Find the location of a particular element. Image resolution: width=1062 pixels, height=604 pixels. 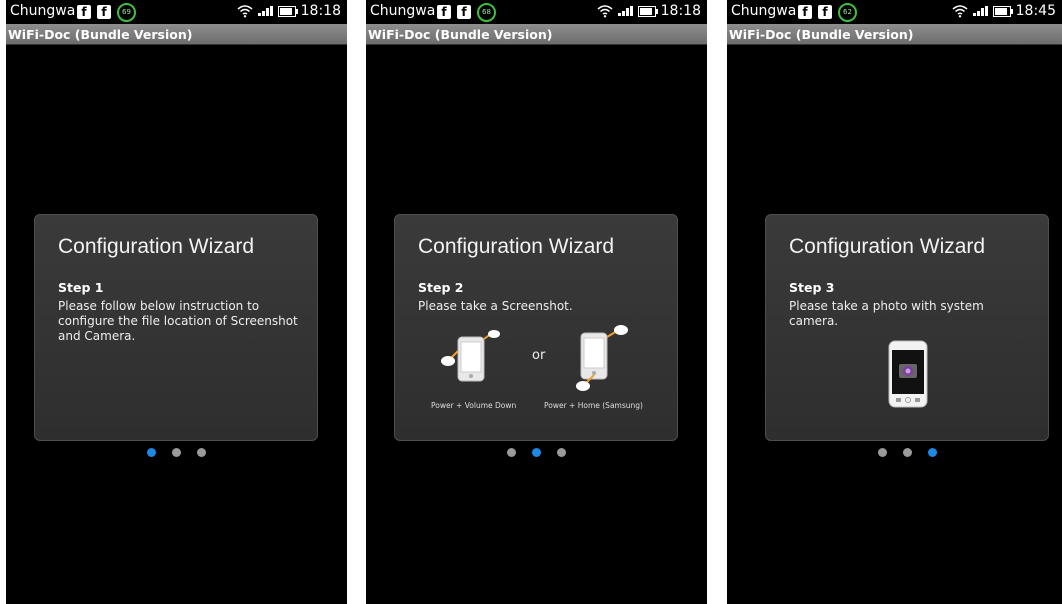

step-label: Step 1 is located at coordinates (81, 287).